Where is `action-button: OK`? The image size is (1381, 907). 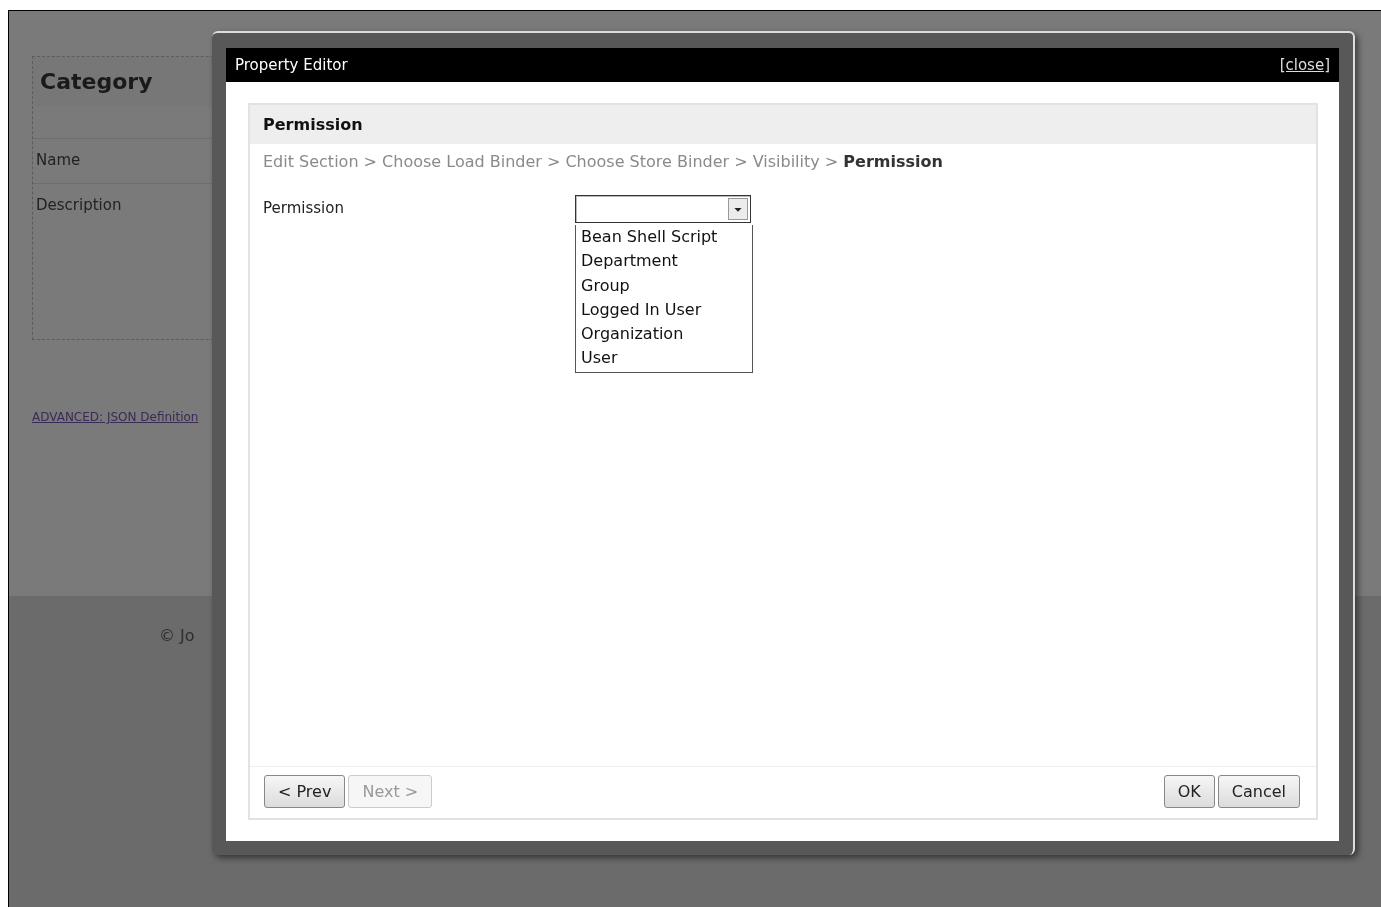
action-button: OK is located at coordinates (1189, 791).